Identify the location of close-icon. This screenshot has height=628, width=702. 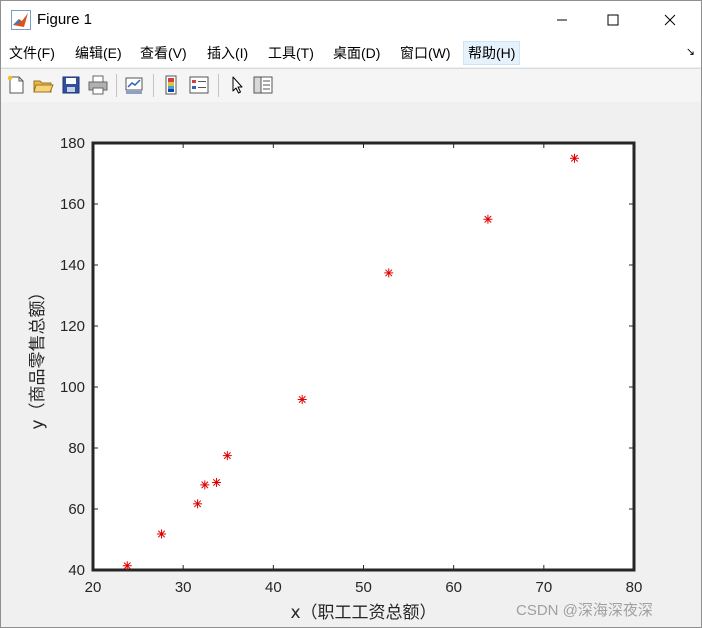
(670, 20).